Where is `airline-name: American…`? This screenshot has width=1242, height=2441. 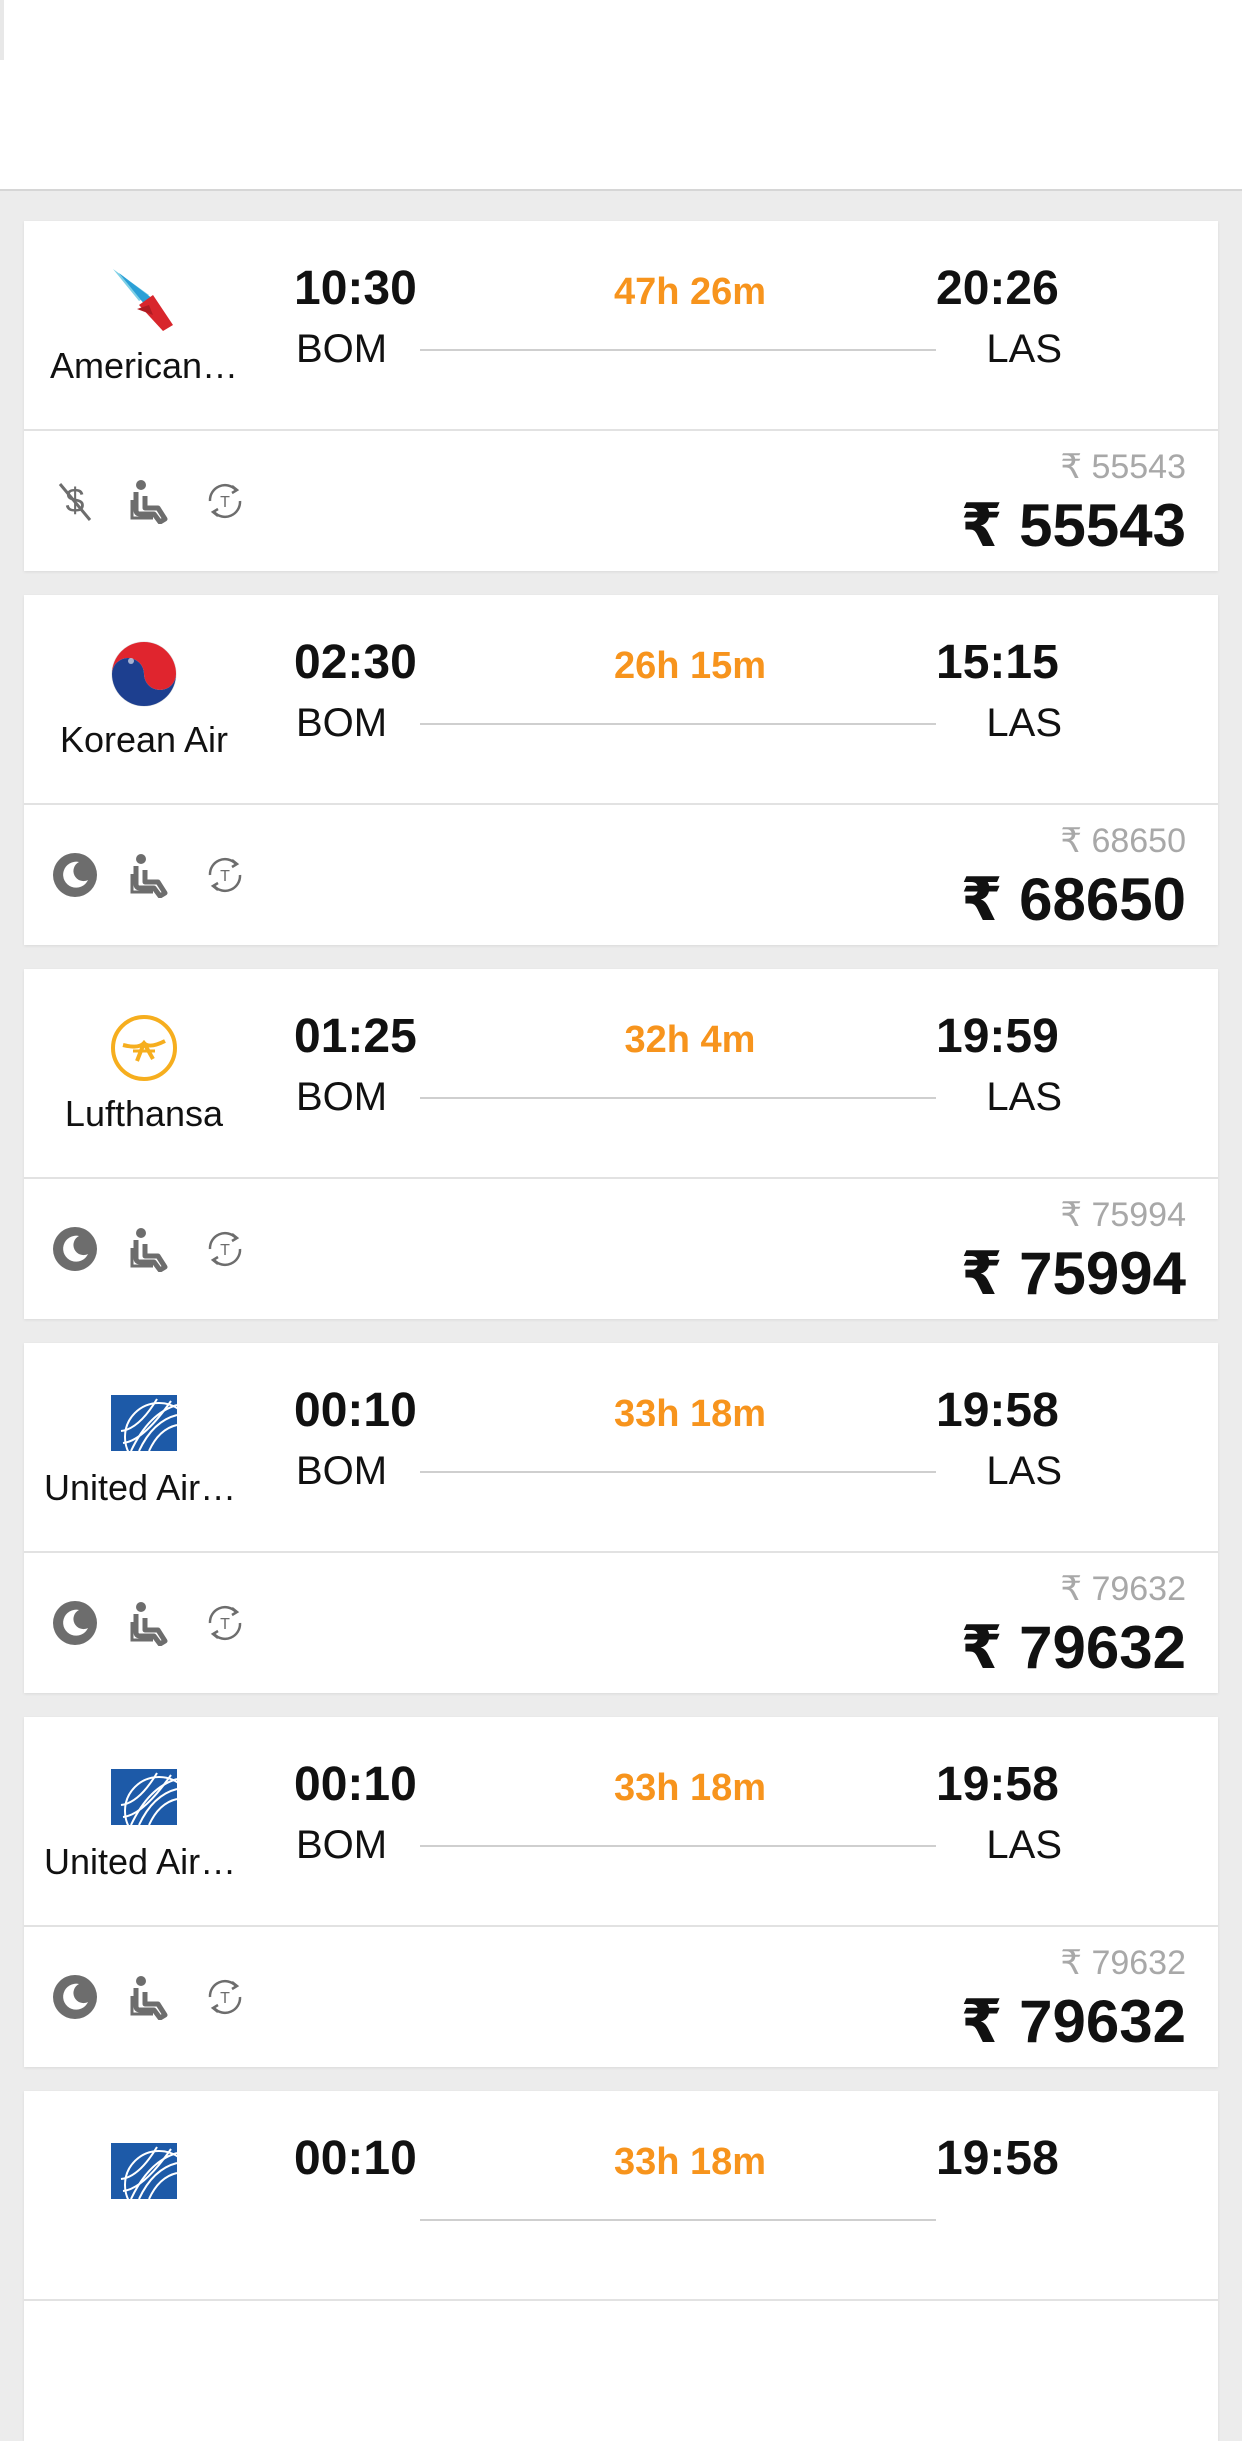 airline-name: American… is located at coordinates (144, 365).